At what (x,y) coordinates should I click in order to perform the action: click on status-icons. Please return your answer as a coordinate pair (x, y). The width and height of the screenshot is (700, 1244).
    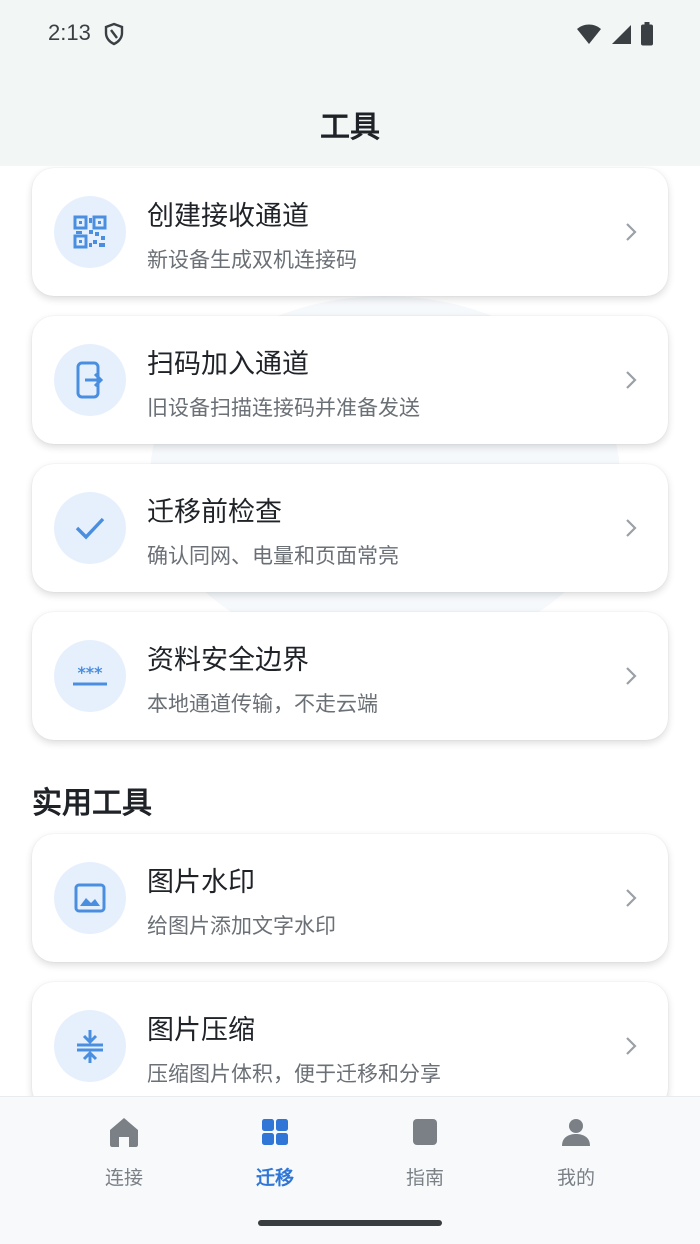
    Looking at the image, I should click on (615, 34).